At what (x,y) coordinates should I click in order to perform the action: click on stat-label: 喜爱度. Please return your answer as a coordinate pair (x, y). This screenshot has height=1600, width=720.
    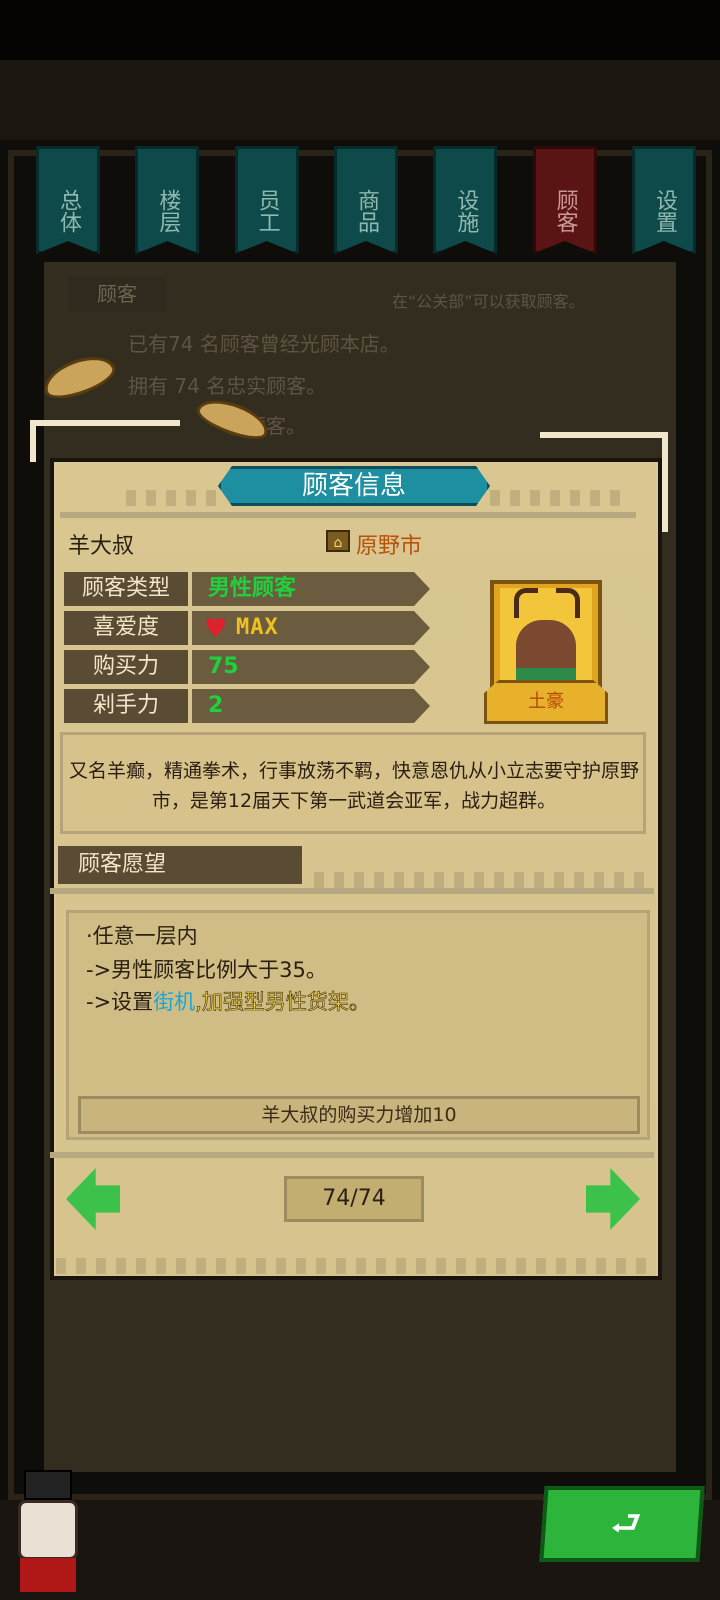
    Looking at the image, I should click on (126, 628).